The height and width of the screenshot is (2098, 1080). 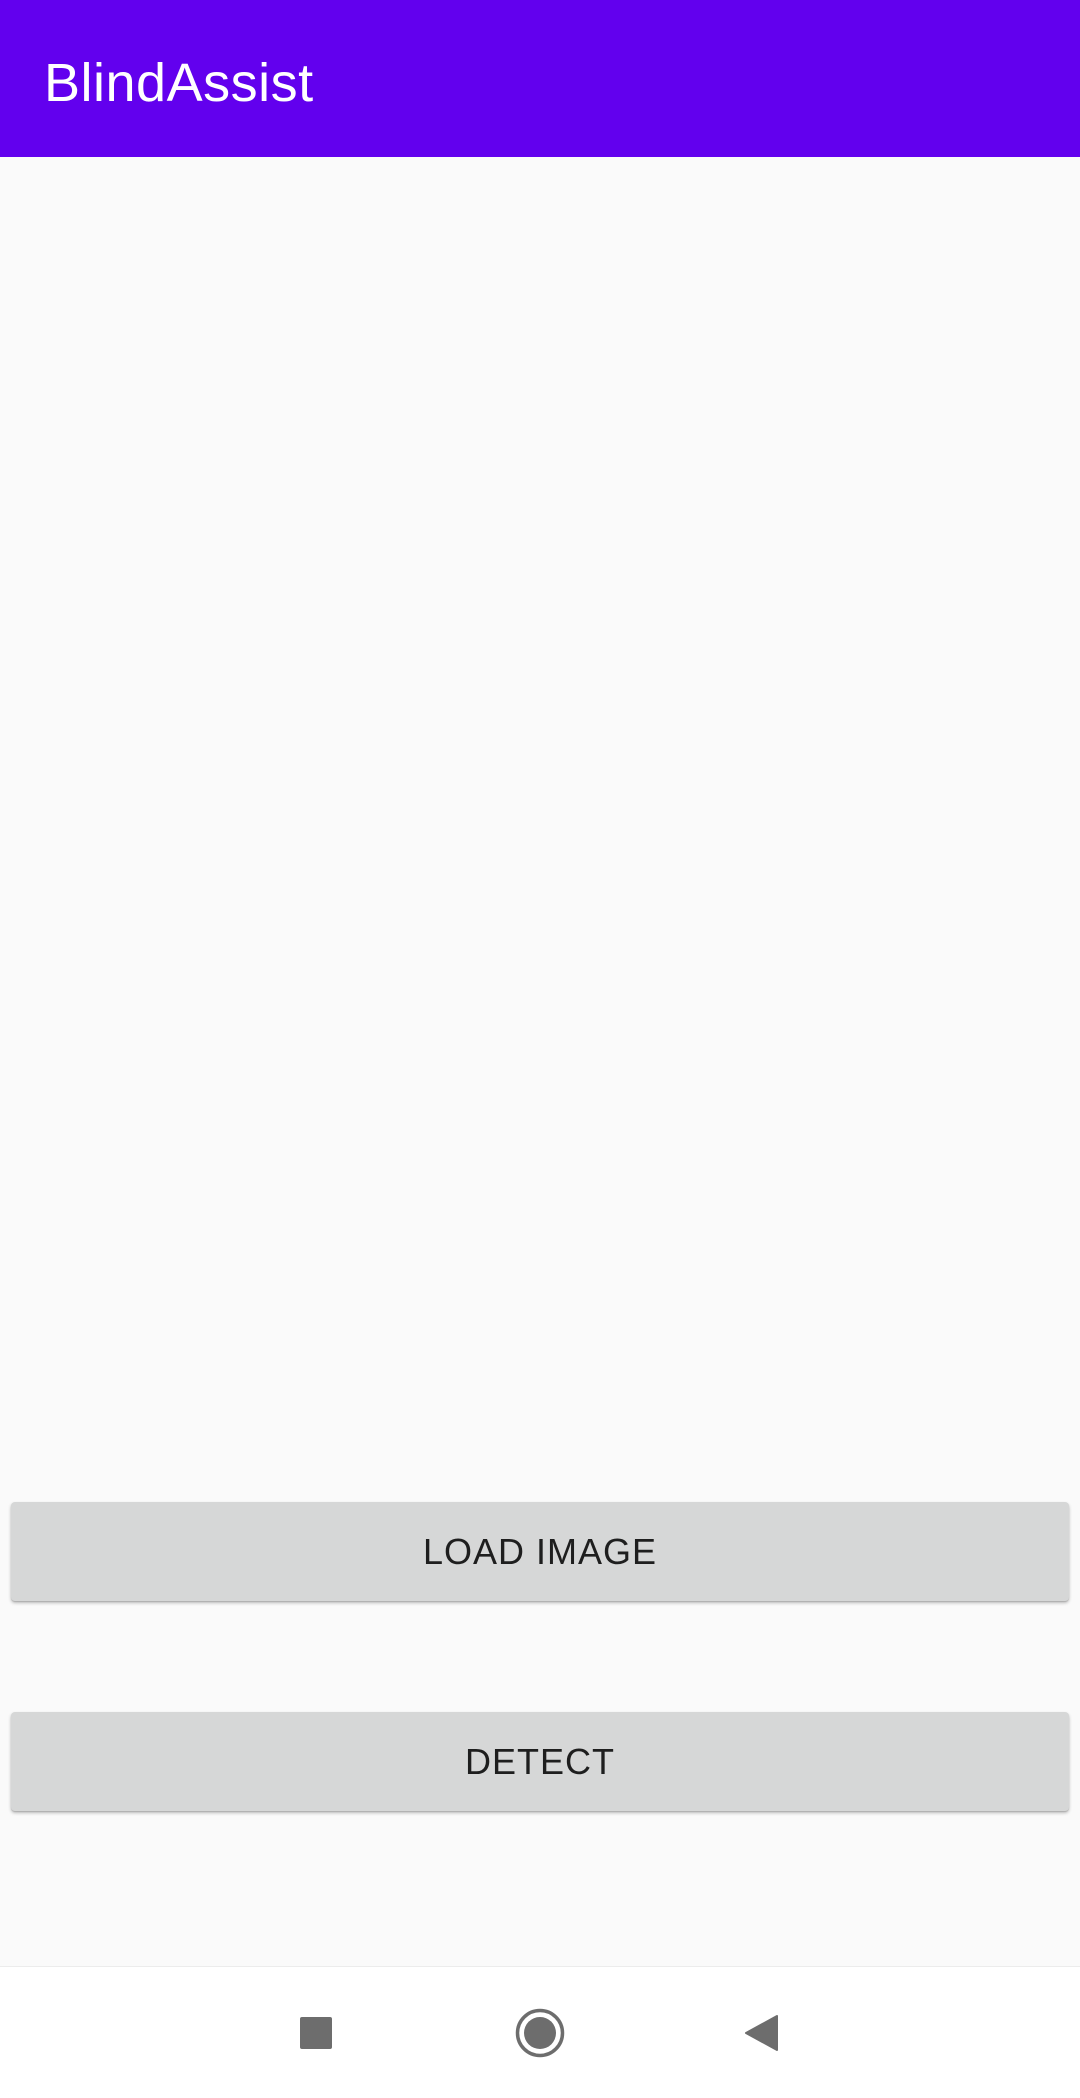 I want to click on home-icon, so click(x=540, y=2033).